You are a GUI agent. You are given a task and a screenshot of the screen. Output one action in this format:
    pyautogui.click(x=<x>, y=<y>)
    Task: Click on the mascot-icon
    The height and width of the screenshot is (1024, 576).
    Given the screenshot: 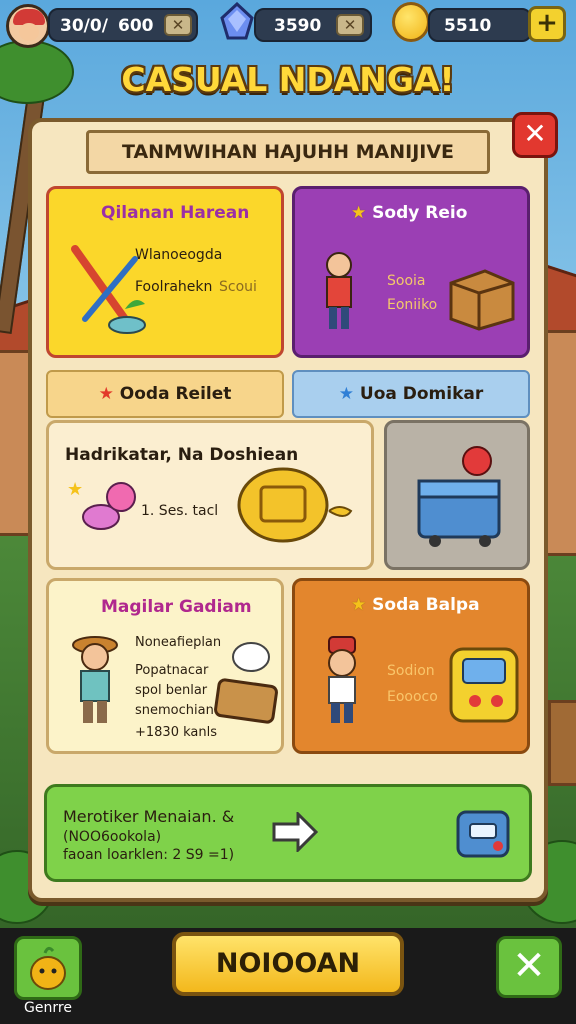 What is the action you would take?
    pyautogui.click(x=48, y=968)
    